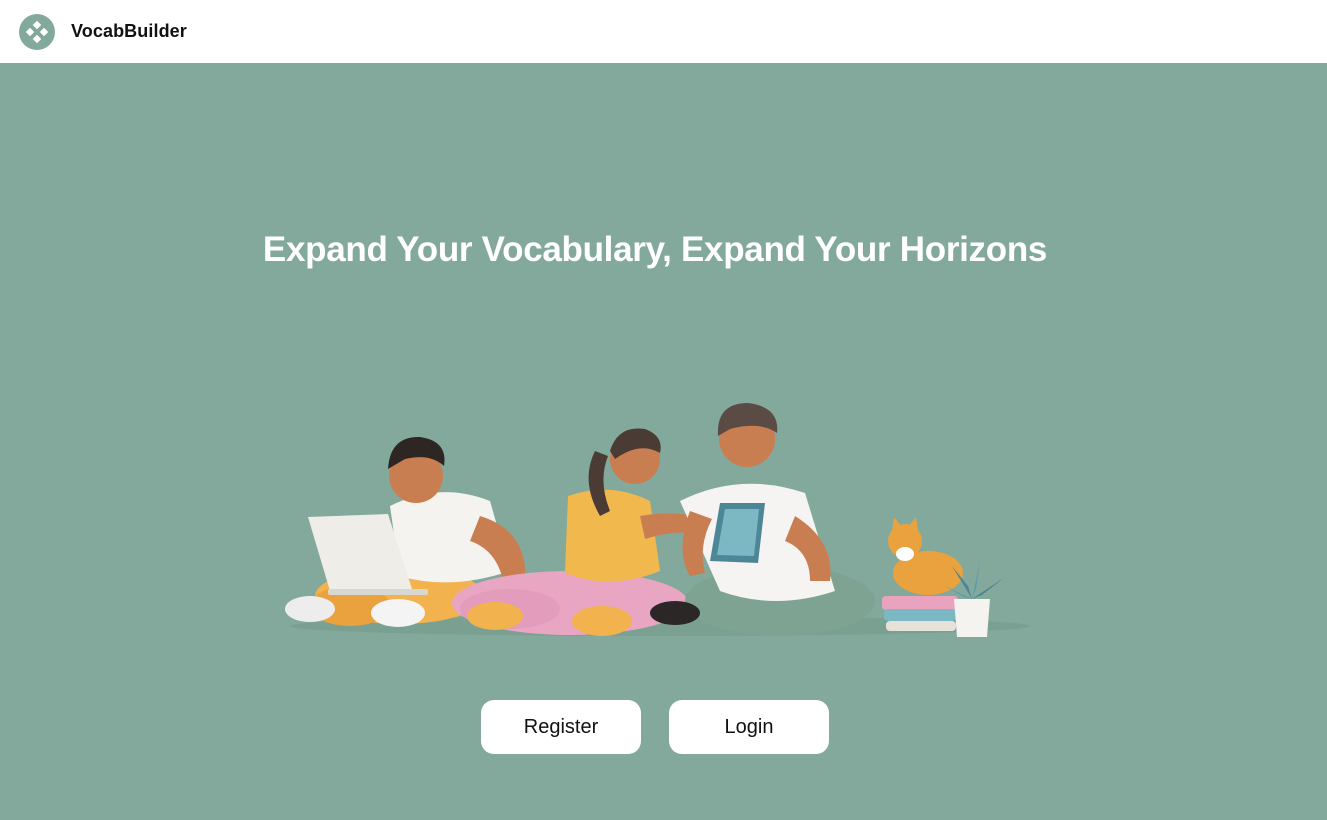 This screenshot has height=820, width=1327. I want to click on brand-name: VocabBuilder, so click(129, 31).